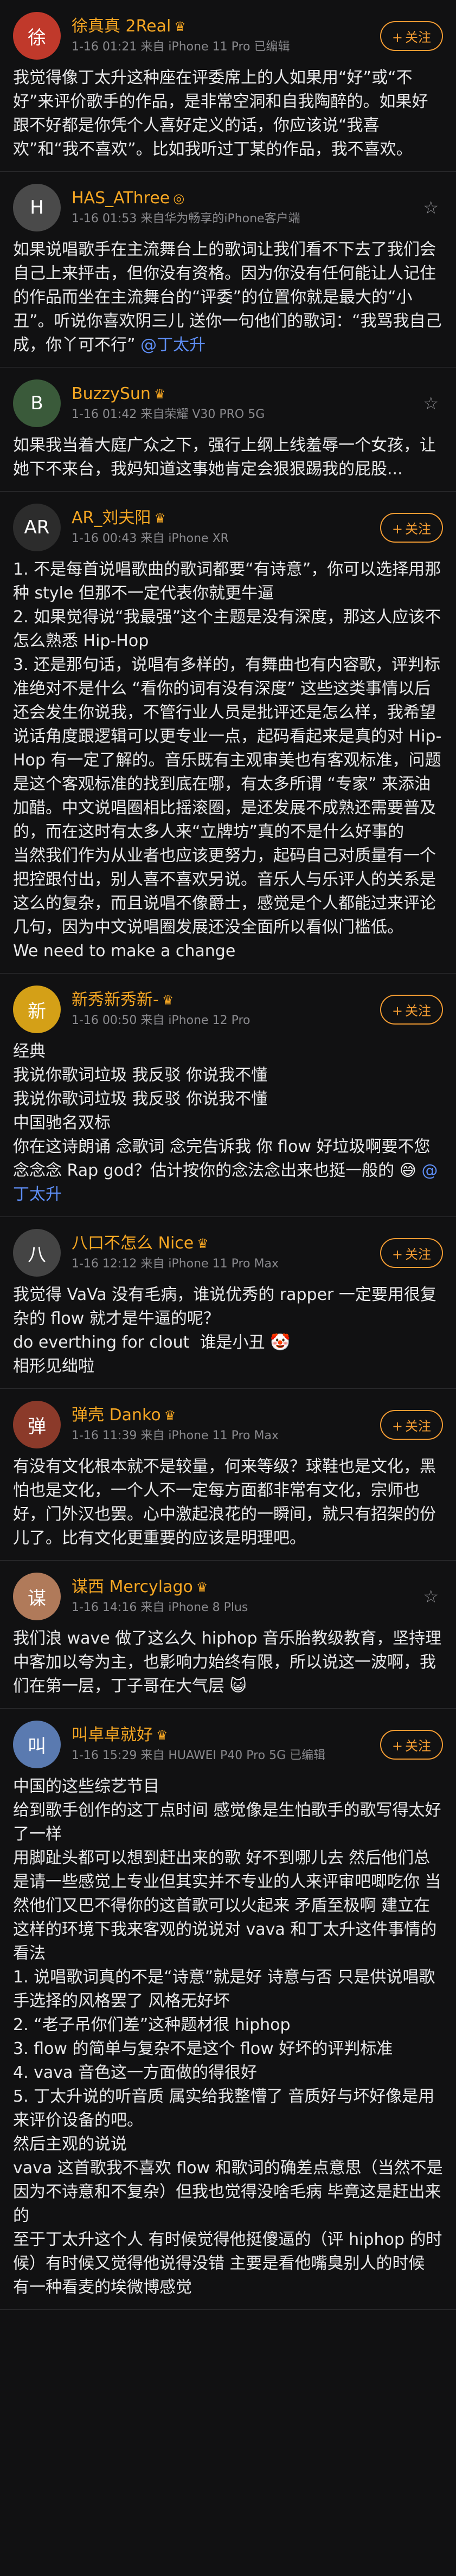 The height and width of the screenshot is (2576, 456). I want to click on name-row: 新秀新秀新- ♛, so click(226, 1000).